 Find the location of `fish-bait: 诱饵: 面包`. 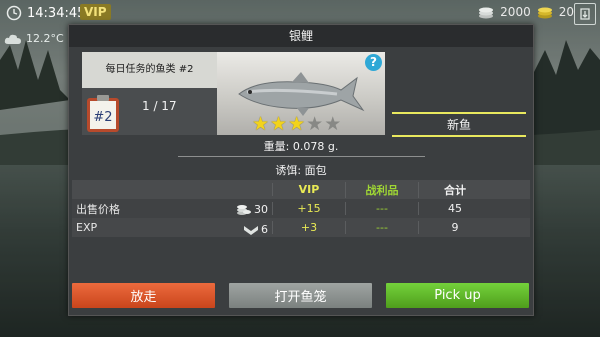

fish-bait: 诱饵: 面包 is located at coordinates (301, 170).